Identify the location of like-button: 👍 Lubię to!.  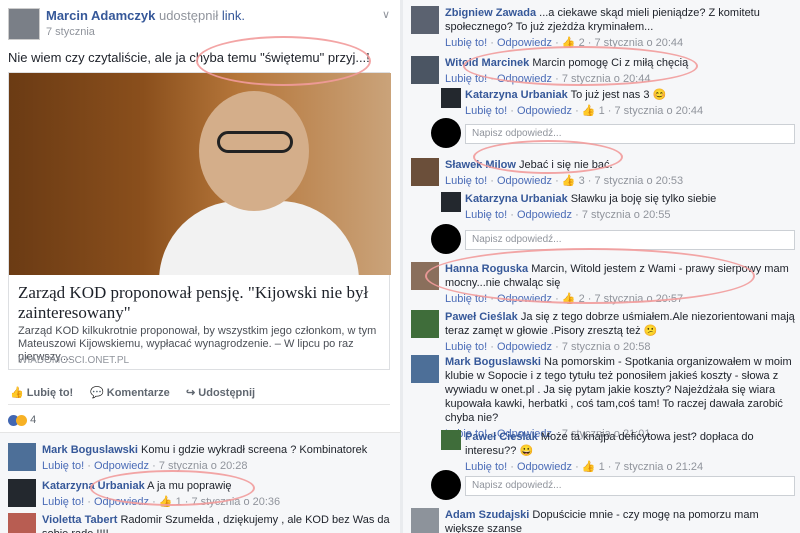
(41, 392).